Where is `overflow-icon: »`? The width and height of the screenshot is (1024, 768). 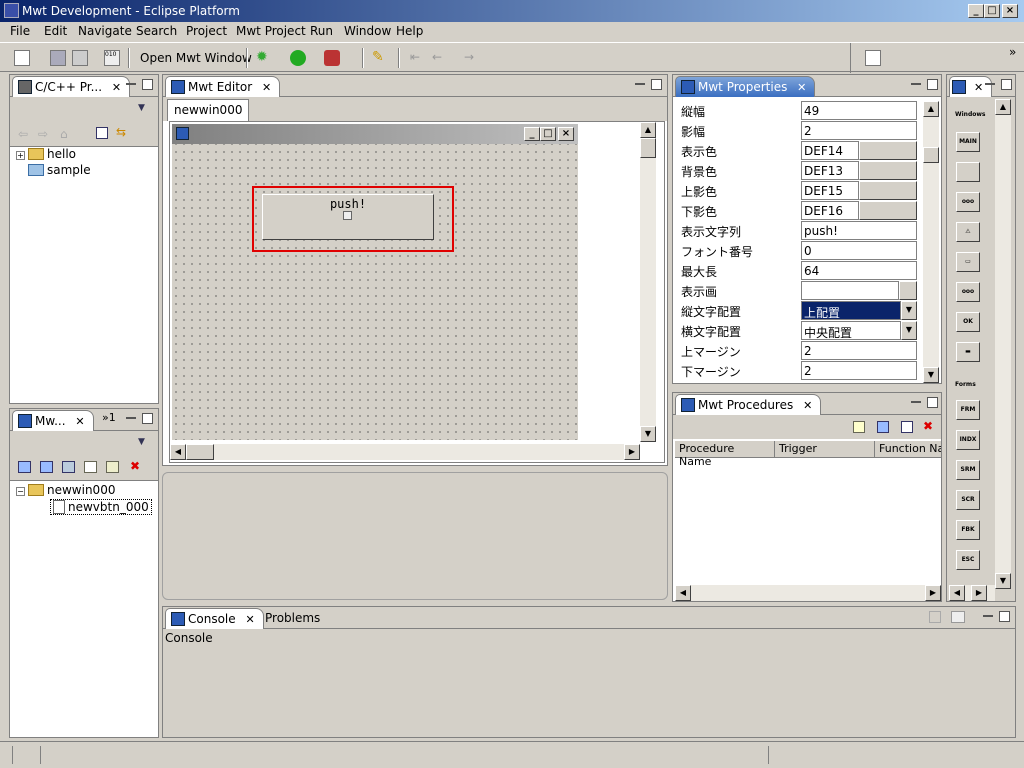
overflow-icon: » is located at coordinates (1012, 52).